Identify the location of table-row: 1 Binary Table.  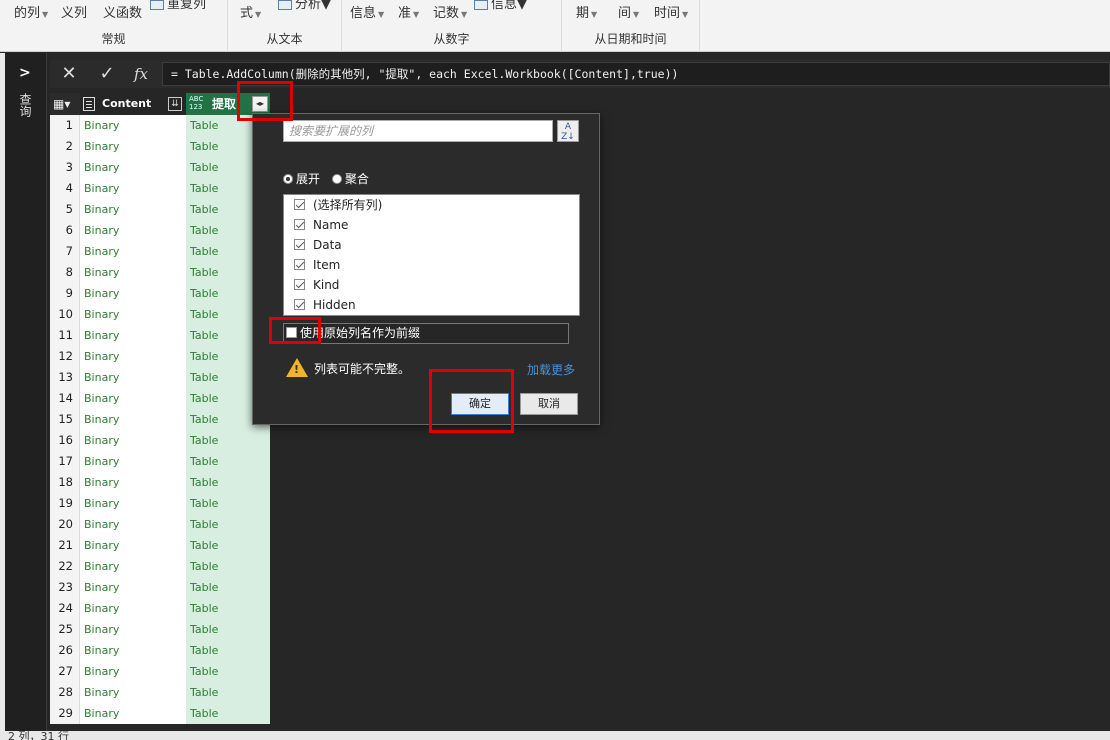
(160, 125).